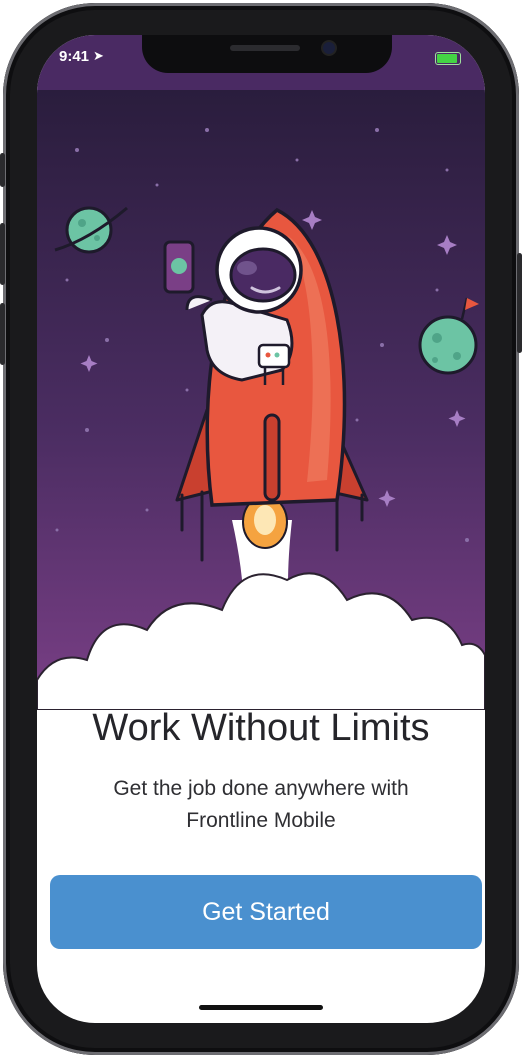  I want to click on get-started-button: Get Started, so click(266, 912).